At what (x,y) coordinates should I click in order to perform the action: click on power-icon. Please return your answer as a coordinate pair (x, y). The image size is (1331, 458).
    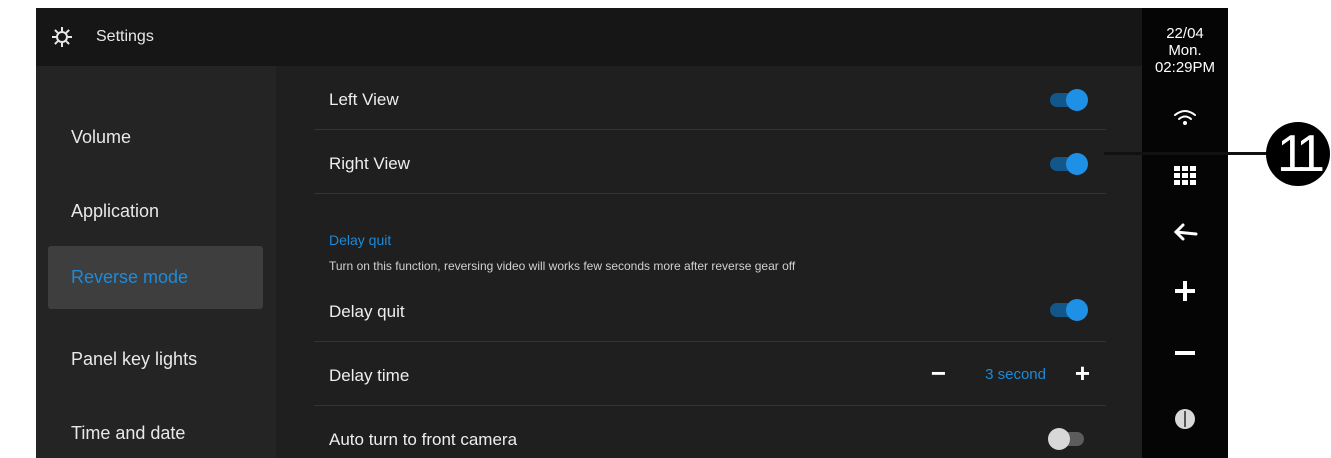
    Looking at the image, I should click on (1185, 419).